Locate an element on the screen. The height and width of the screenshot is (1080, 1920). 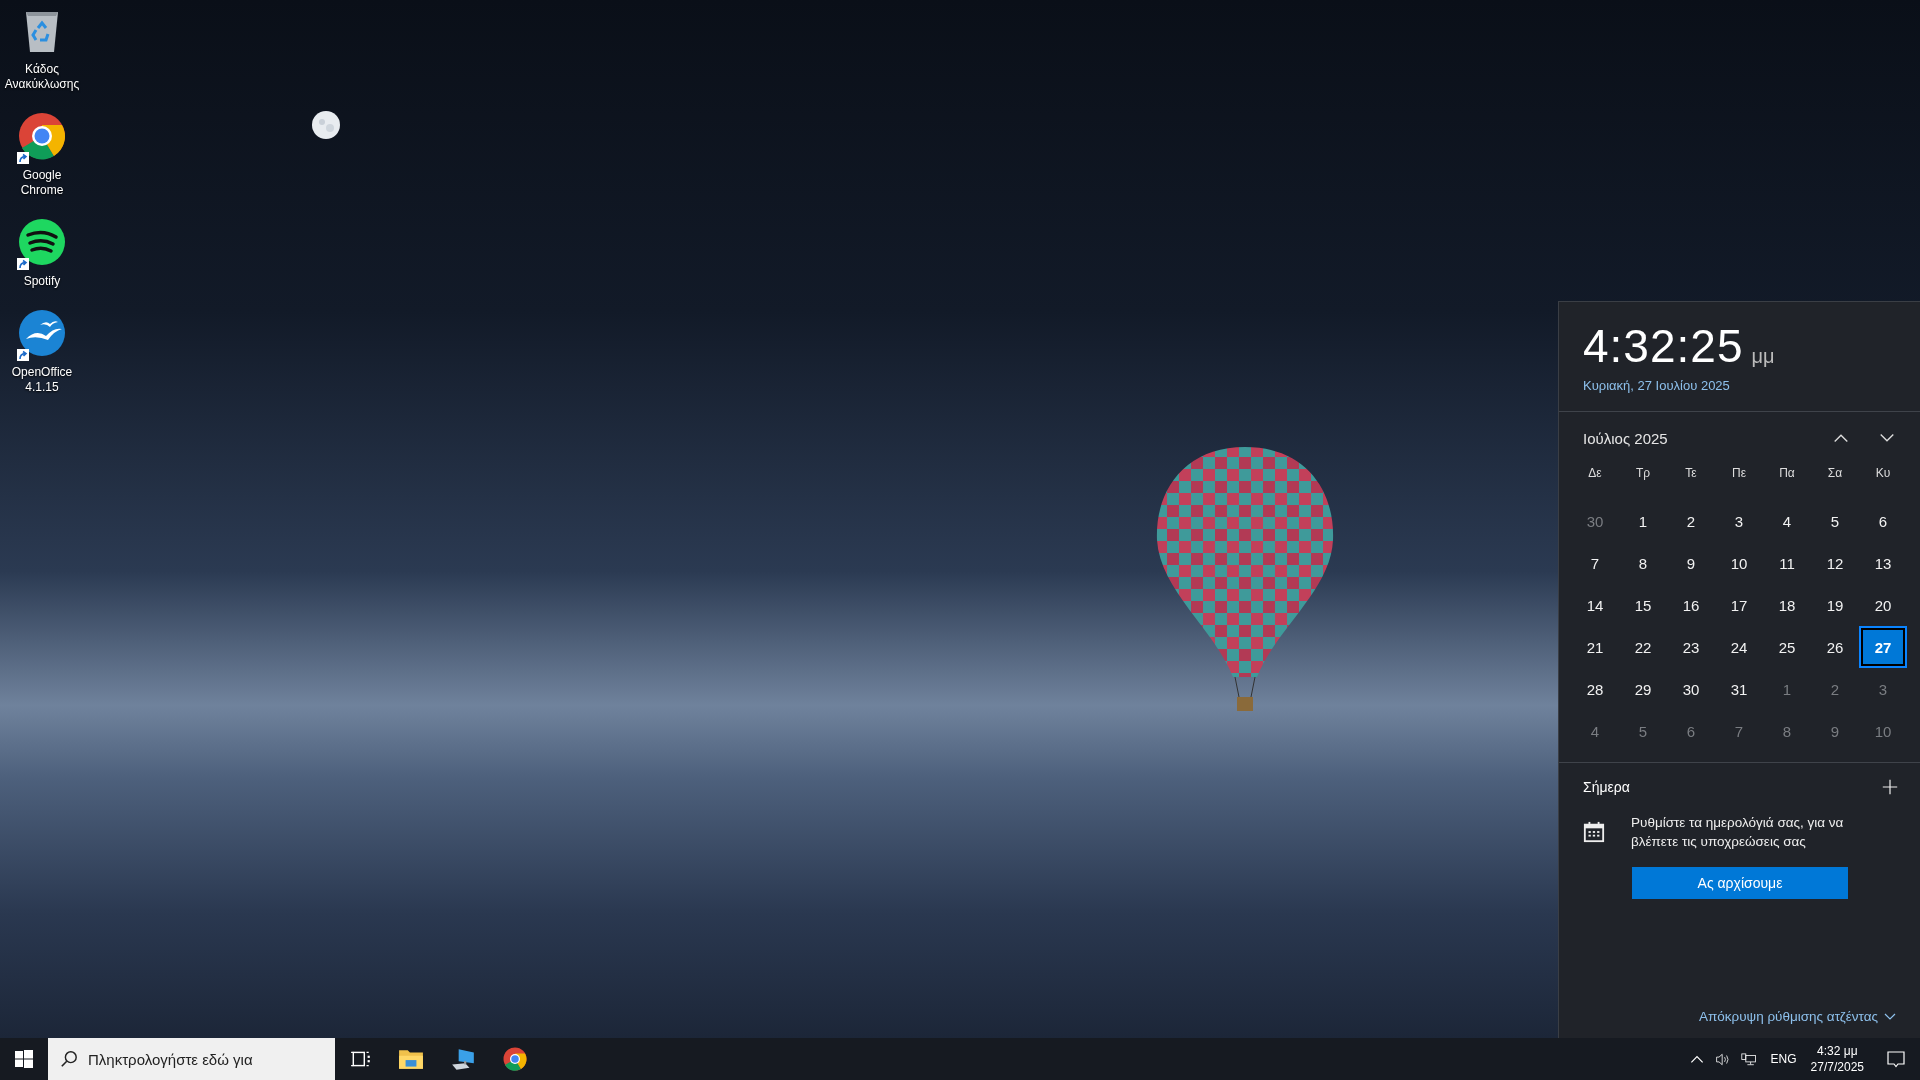
weekday-label: Δε is located at coordinates (1595, 473).